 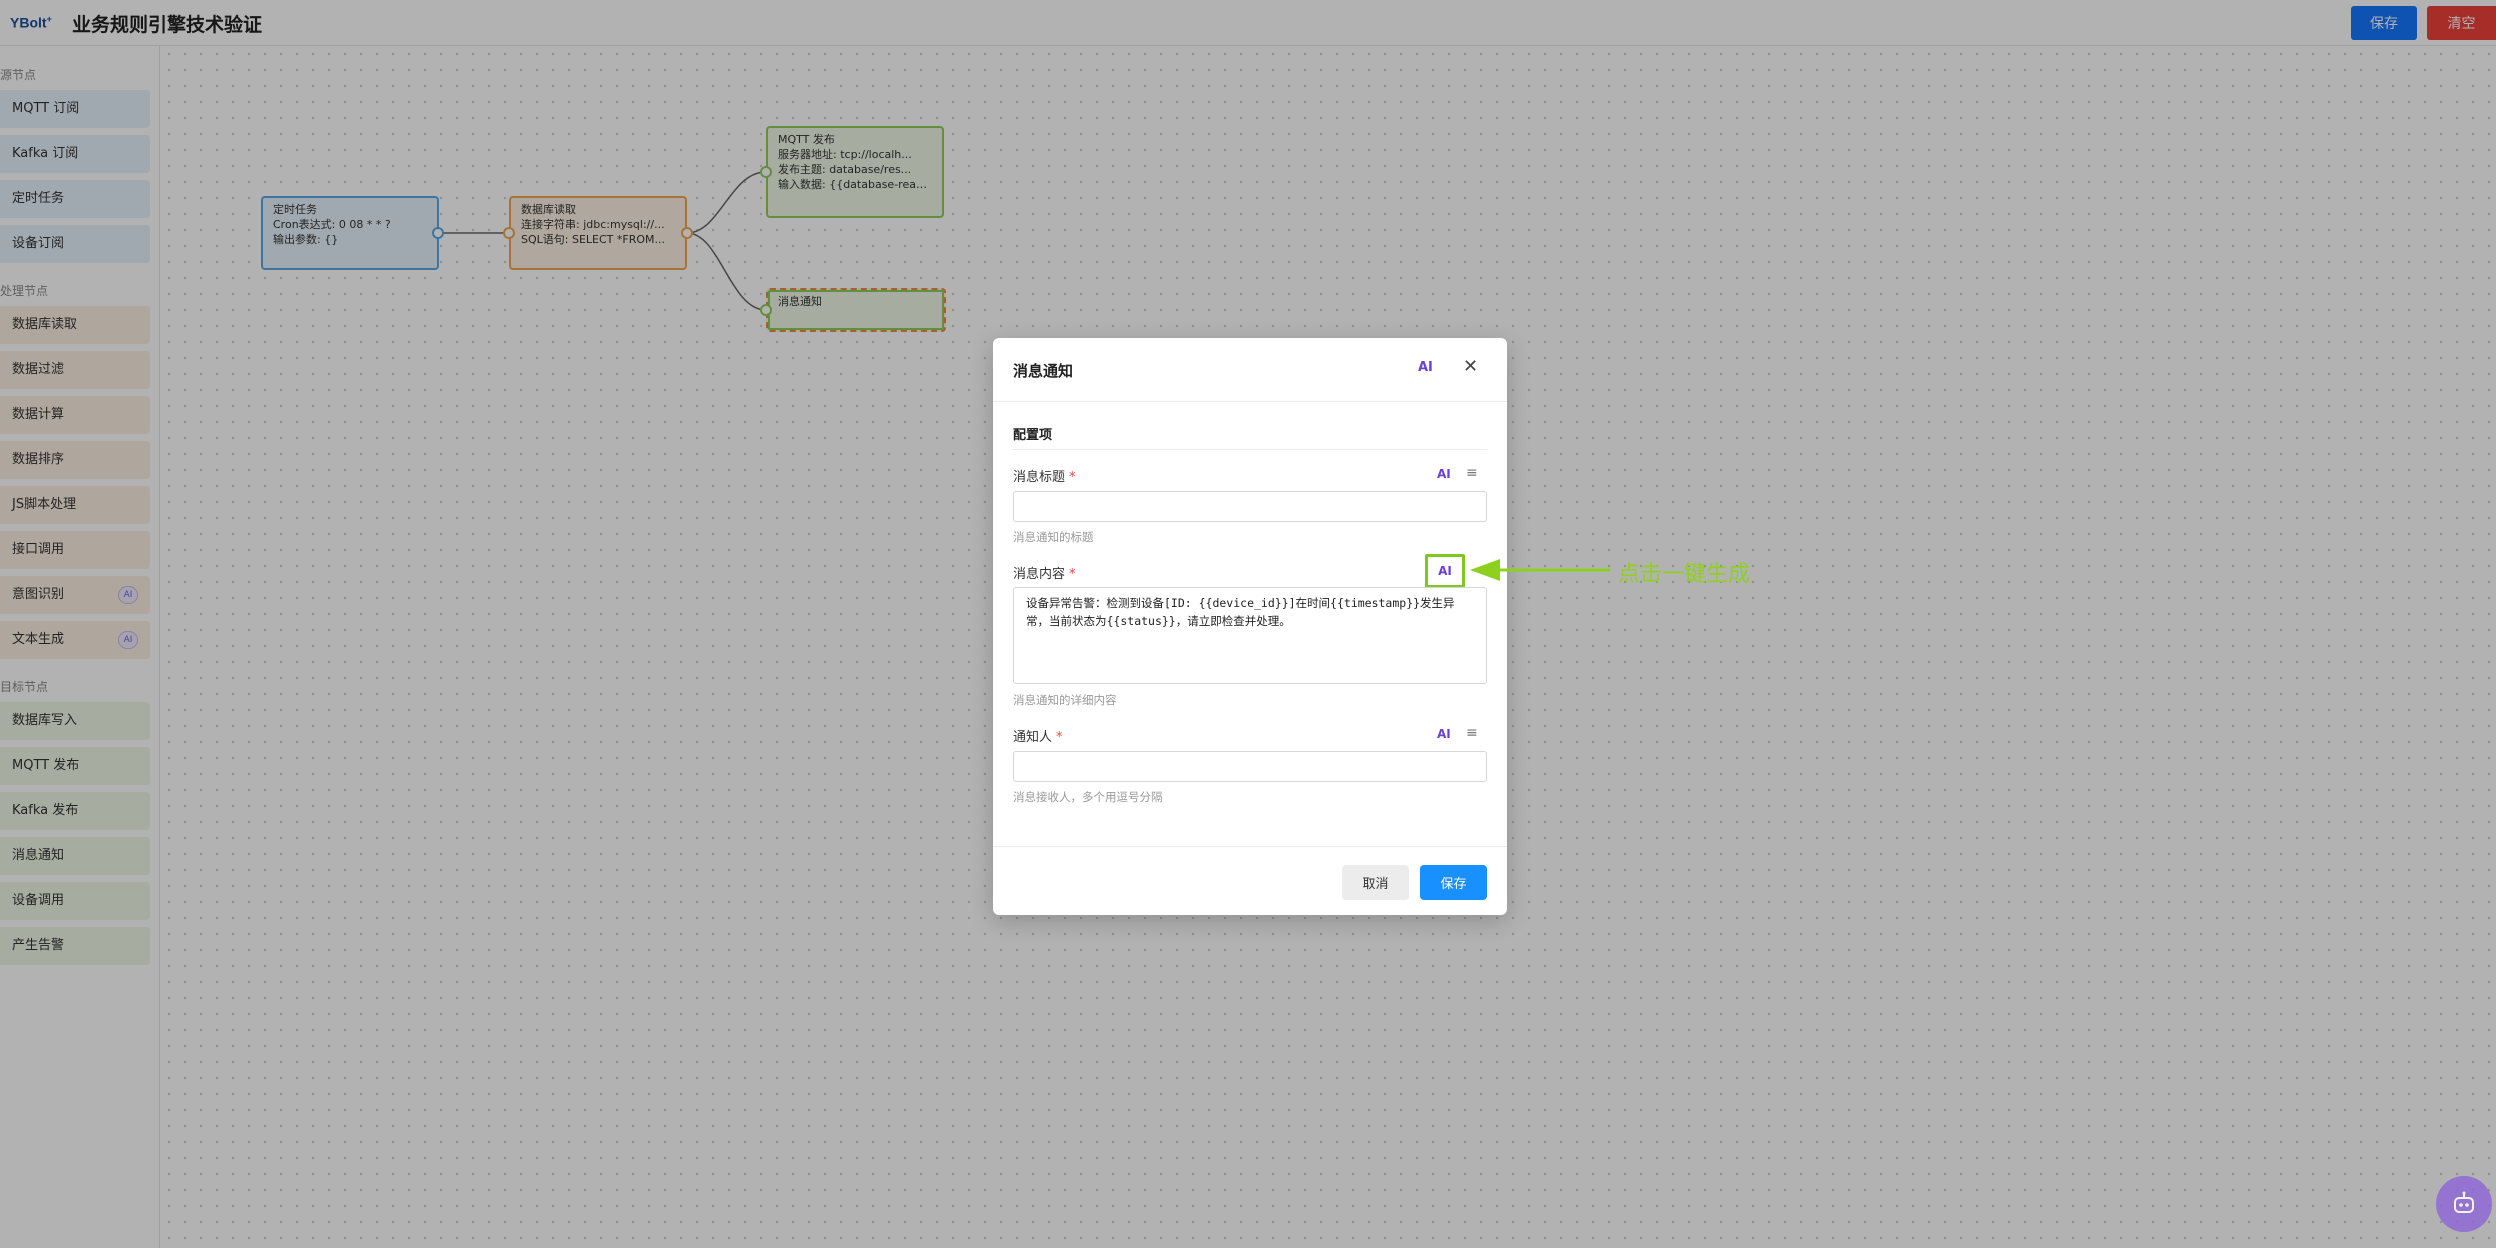 I want to click on annotation-arrow, so click(x=1540, y=570).